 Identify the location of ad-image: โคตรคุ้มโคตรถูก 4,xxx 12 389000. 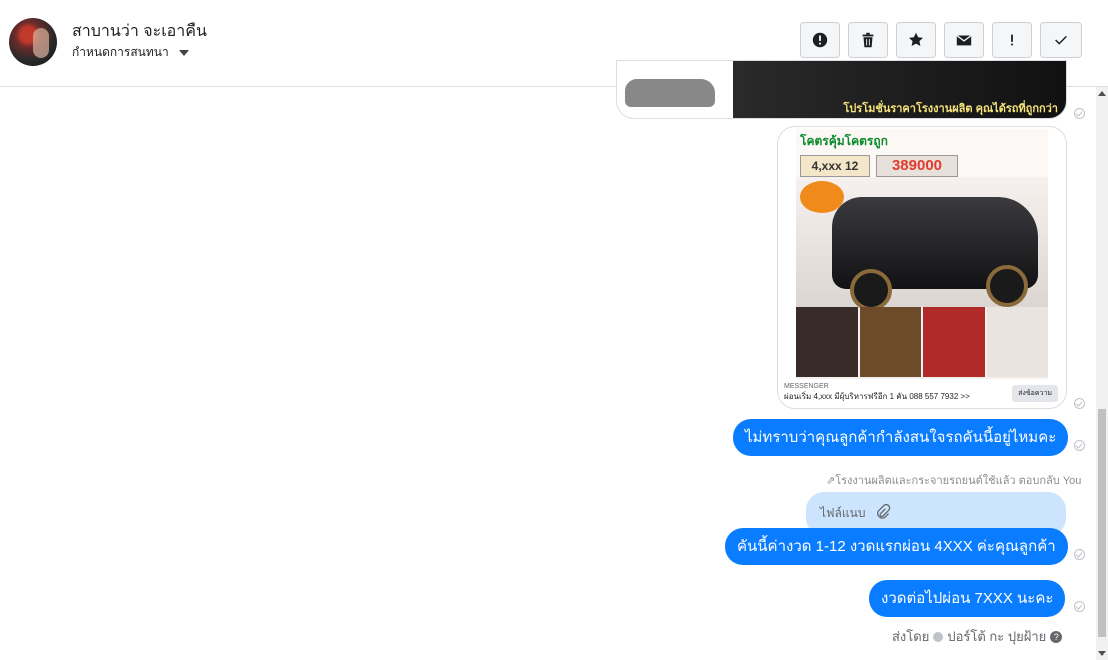
(922, 254).